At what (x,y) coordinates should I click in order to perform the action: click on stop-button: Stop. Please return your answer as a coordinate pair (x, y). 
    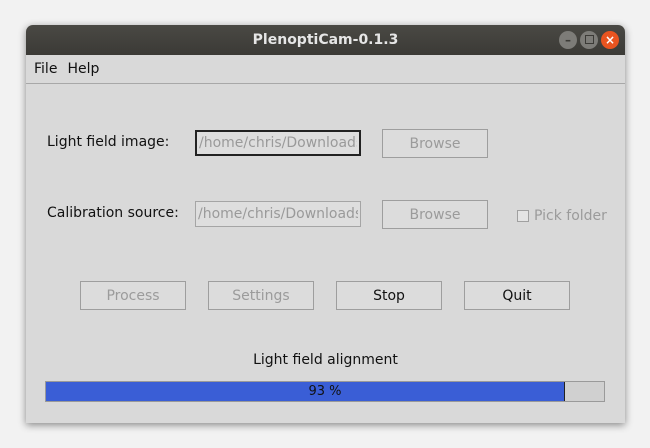
    Looking at the image, I should click on (389, 295).